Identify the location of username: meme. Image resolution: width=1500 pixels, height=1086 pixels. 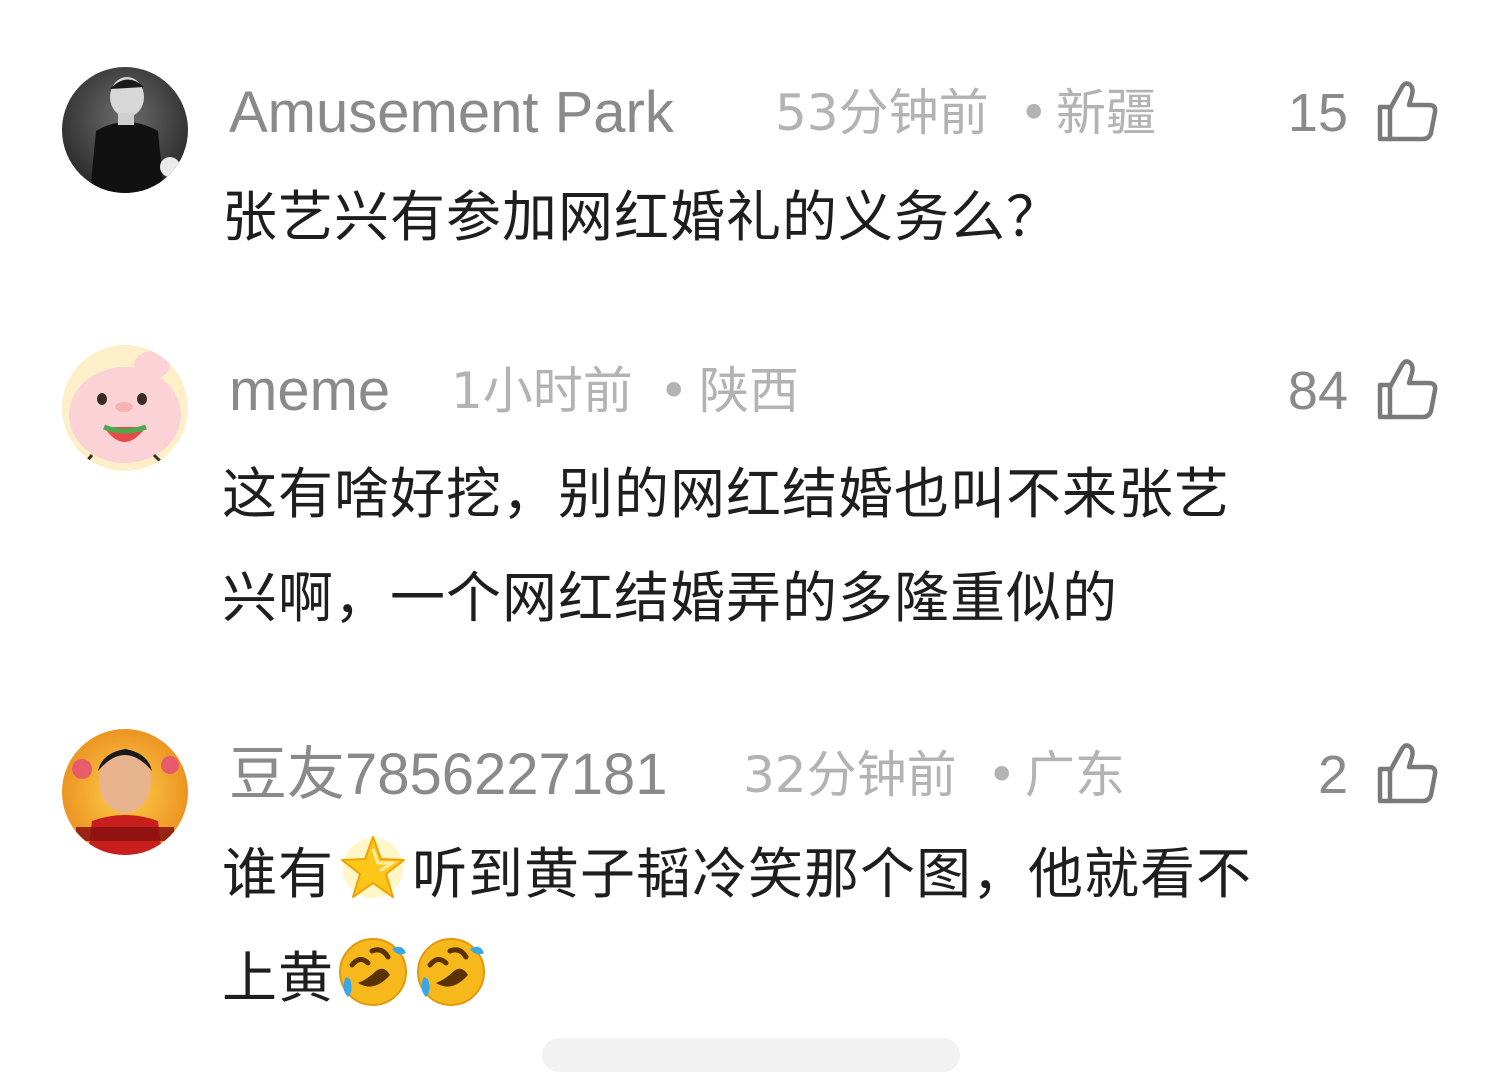
(309, 391).